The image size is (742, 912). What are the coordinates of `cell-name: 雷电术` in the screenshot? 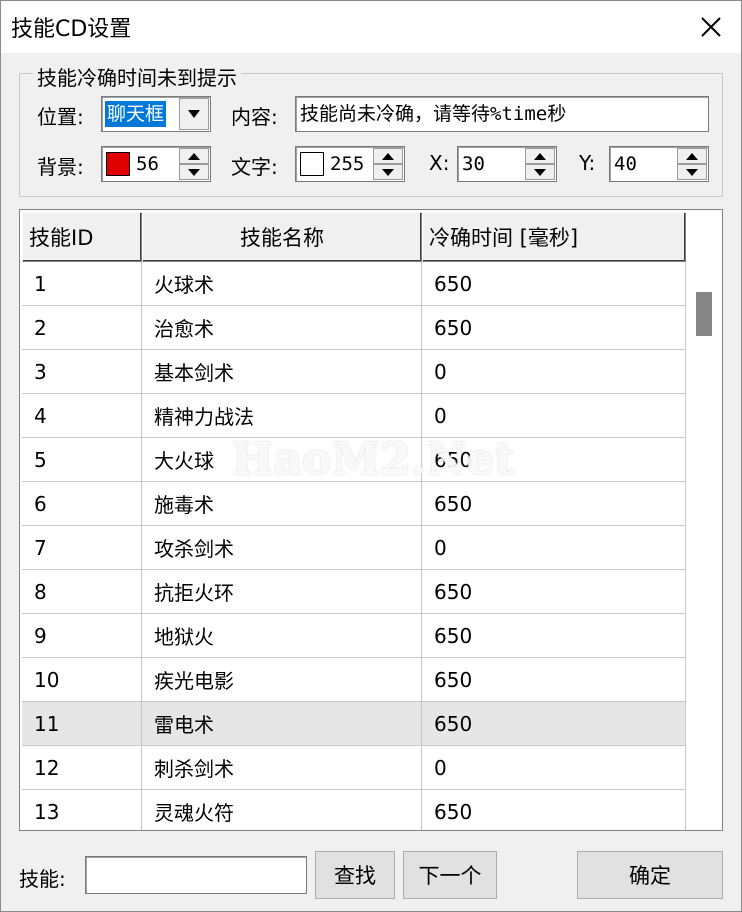 It's located at (282, 724).